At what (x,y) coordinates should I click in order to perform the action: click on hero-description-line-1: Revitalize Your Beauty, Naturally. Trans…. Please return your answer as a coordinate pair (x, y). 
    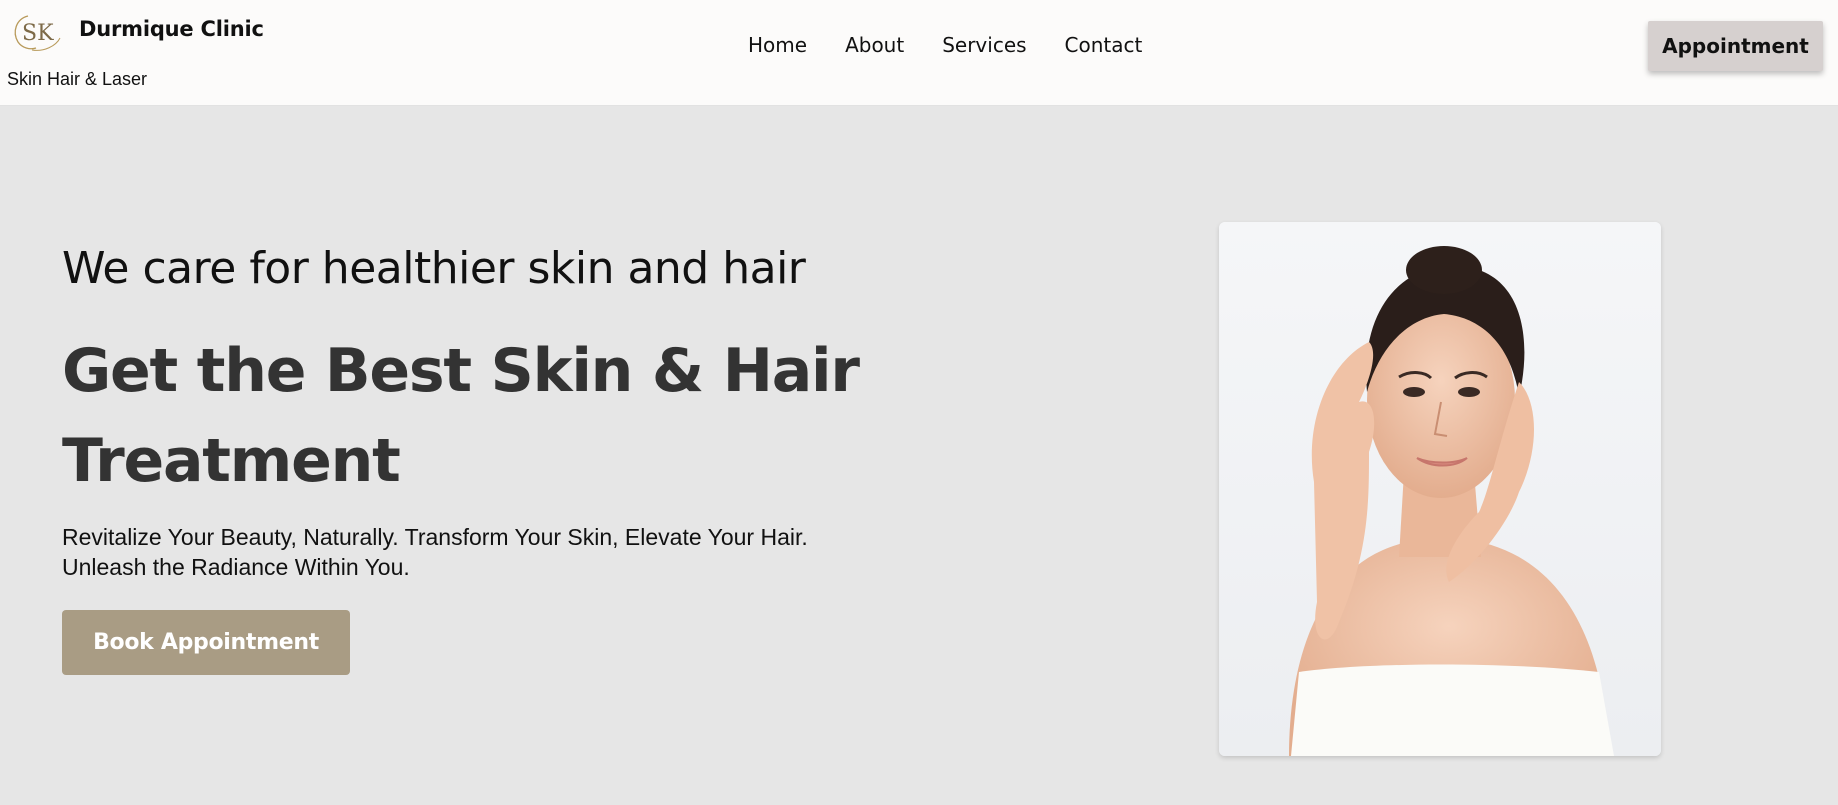
    Looking at the image, I should click on (435, 537).